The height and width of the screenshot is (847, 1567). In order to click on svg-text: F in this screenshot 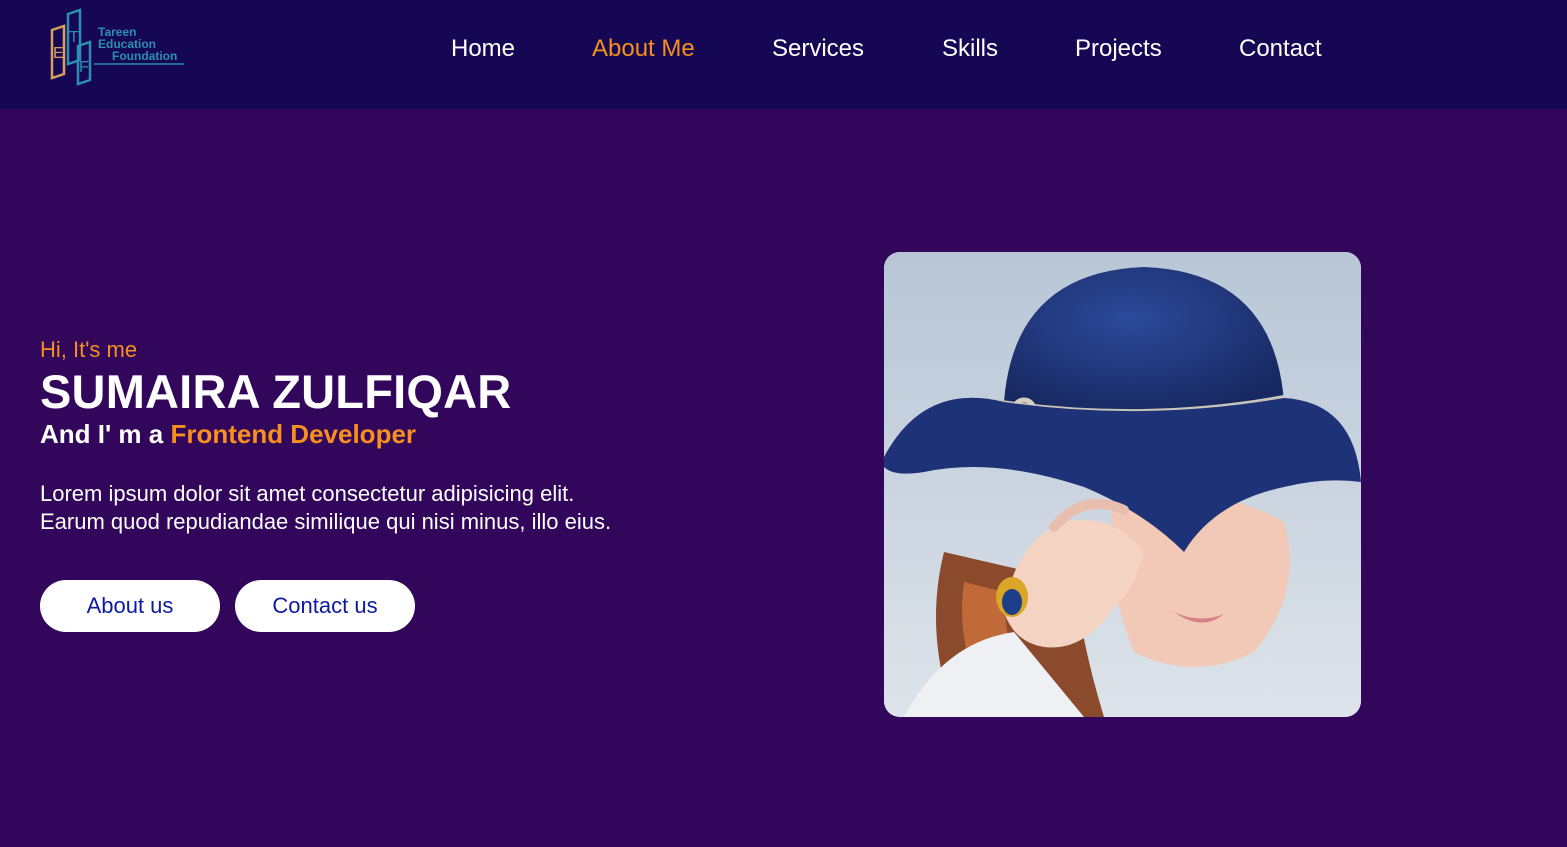, I will do `click(84, 67)`.